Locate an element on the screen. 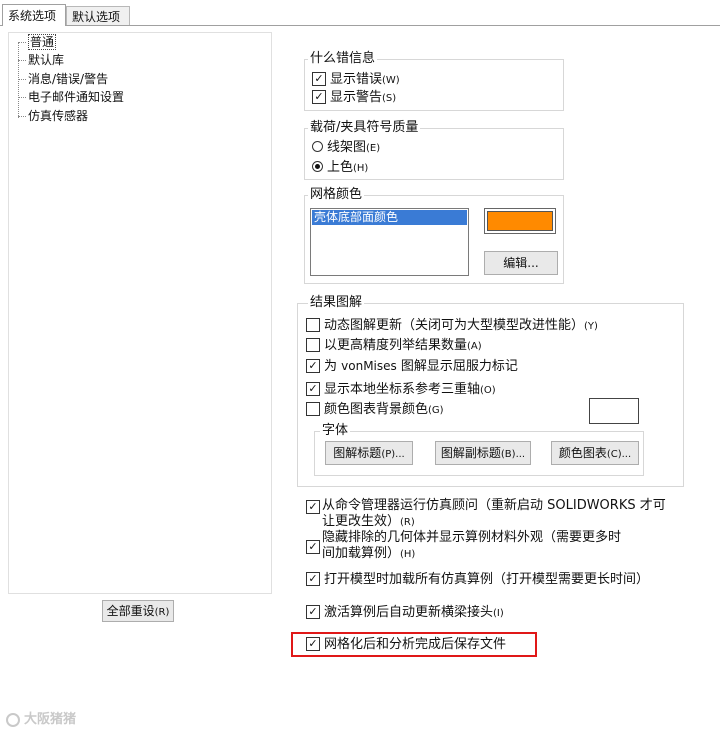 This screenshot has width=720, height=732. mesh-color-swatch is located at coordinates (520, 221).